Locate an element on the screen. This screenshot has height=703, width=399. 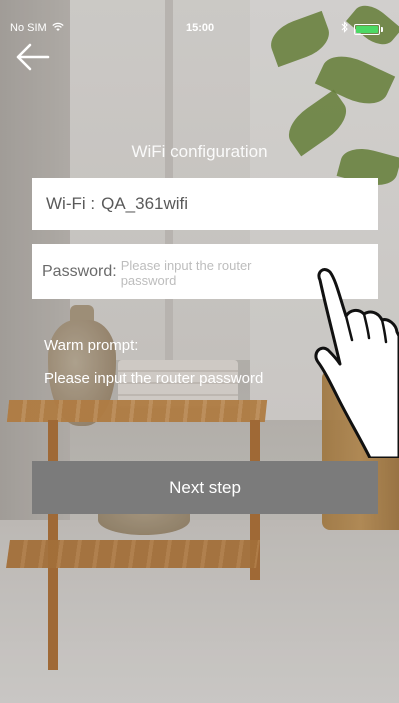
back-button is located at coordinates (32, 58).